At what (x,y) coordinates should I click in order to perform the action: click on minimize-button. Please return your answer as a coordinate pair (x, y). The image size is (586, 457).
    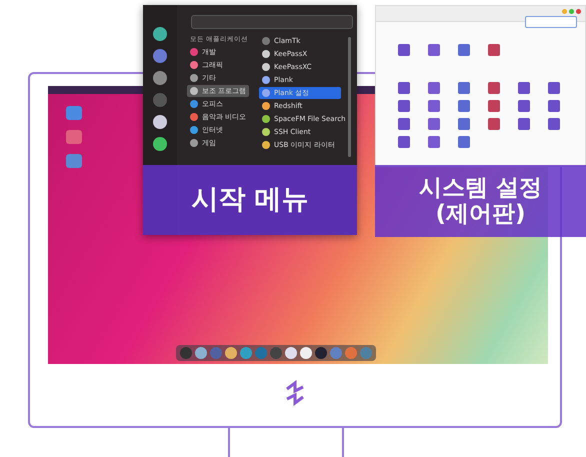
    Looking at the image, I should click on (564, 11).